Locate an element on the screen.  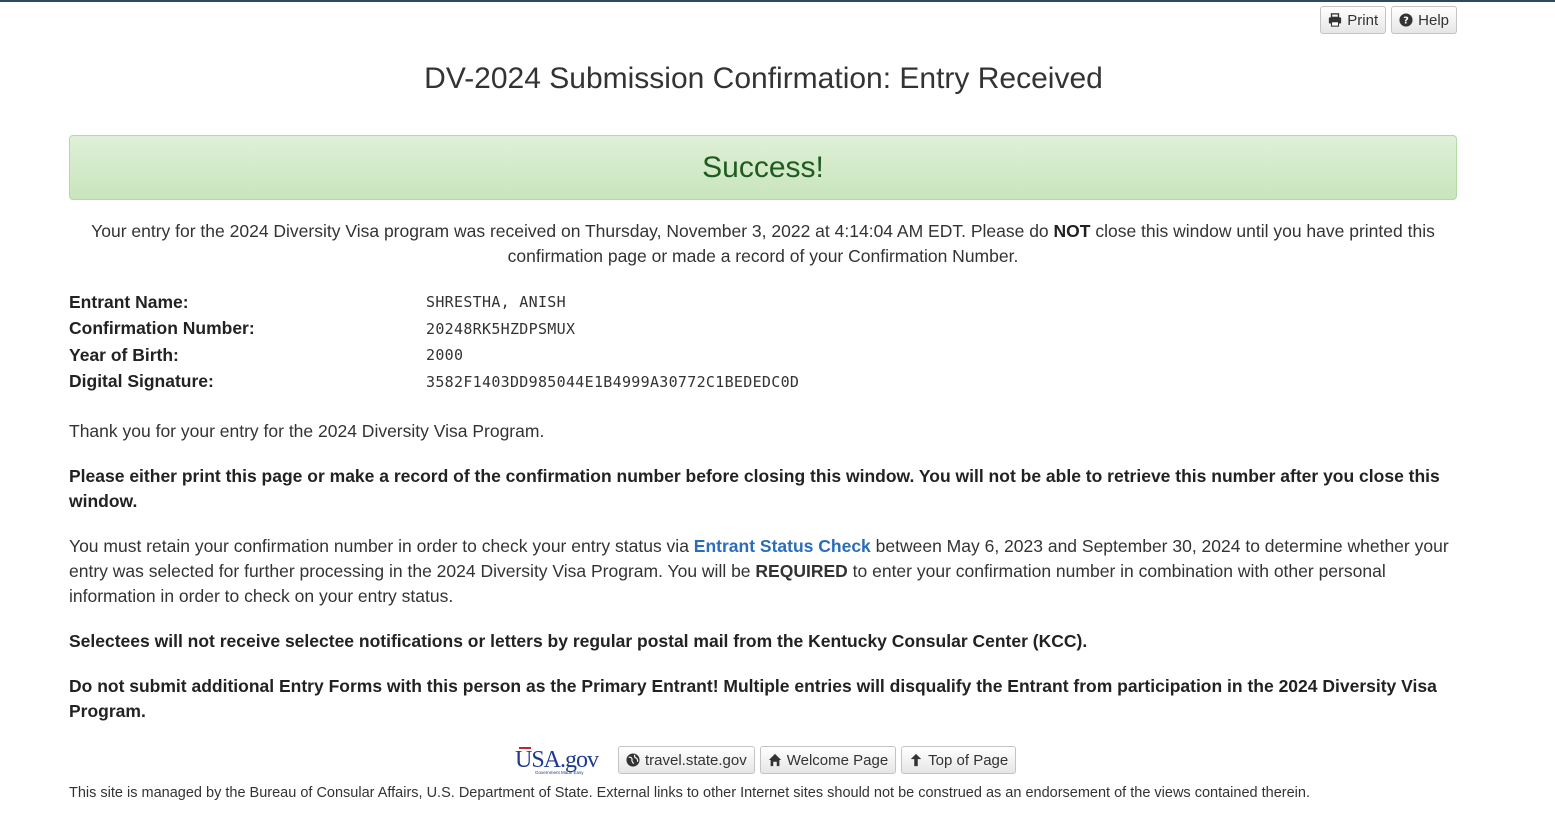
detail-value: 3582F1403DD985044E1B4999A30772C1BEDEDC0D is located at coordinates (613, 381).